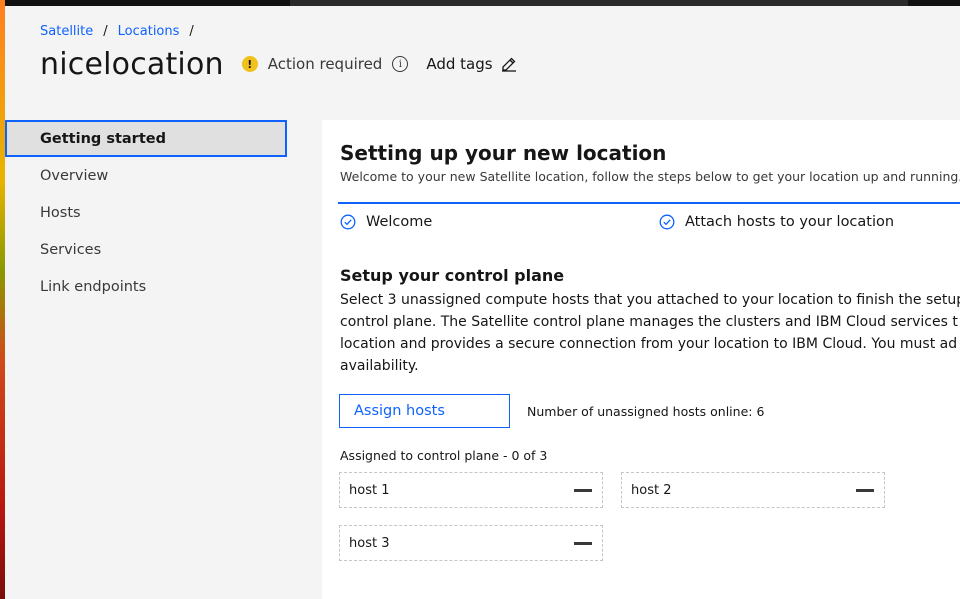 The width and height of the screenshot is (960, 599). What do you see at coordinates (444, 455) in the screenshot?
I see `assigned-control-plane-label: Assigned to control plane - 0 of 3` at bounding box center [444, 455].